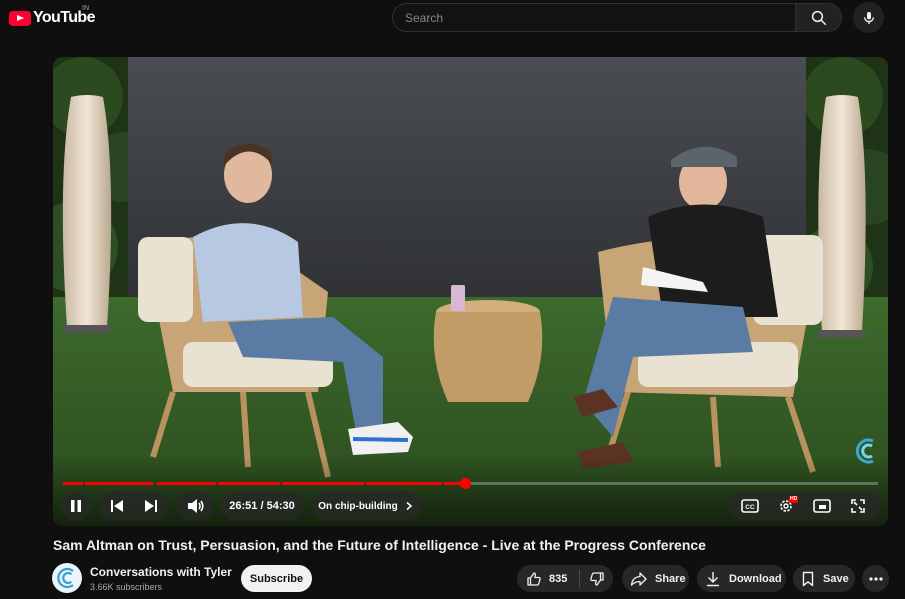  I want to click on prev-next-group, so click(134, 506).